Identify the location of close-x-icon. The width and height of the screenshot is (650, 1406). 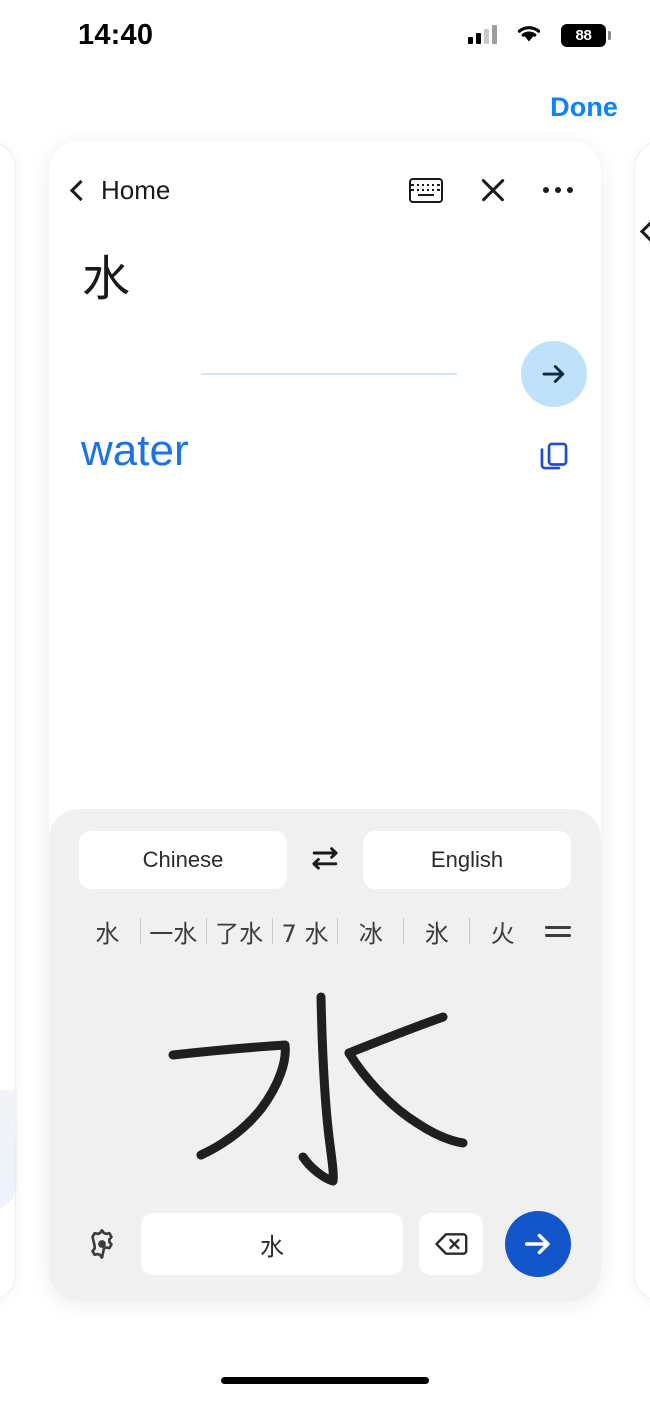
(493, 190).